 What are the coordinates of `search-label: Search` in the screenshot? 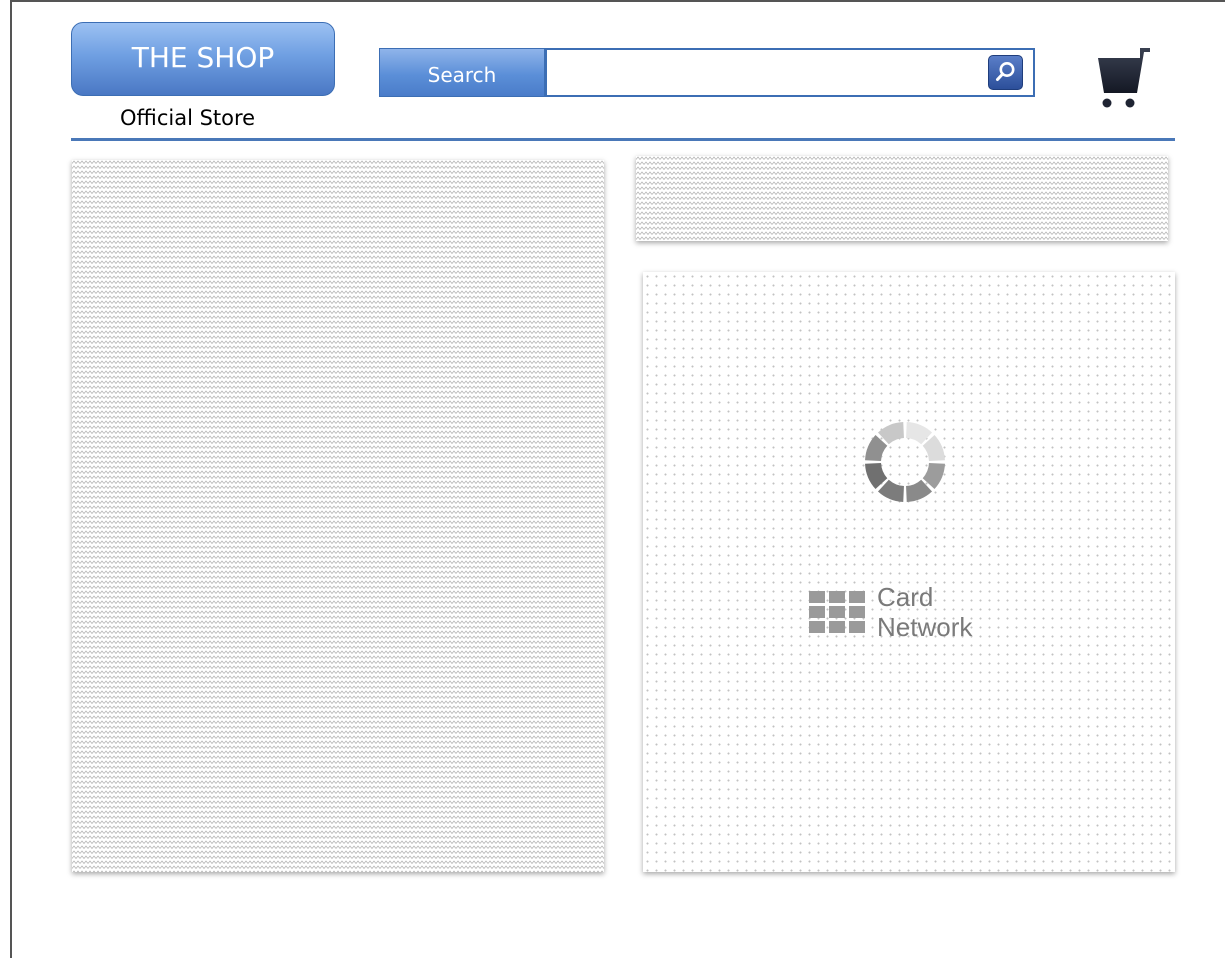 It's located at (462, 72).